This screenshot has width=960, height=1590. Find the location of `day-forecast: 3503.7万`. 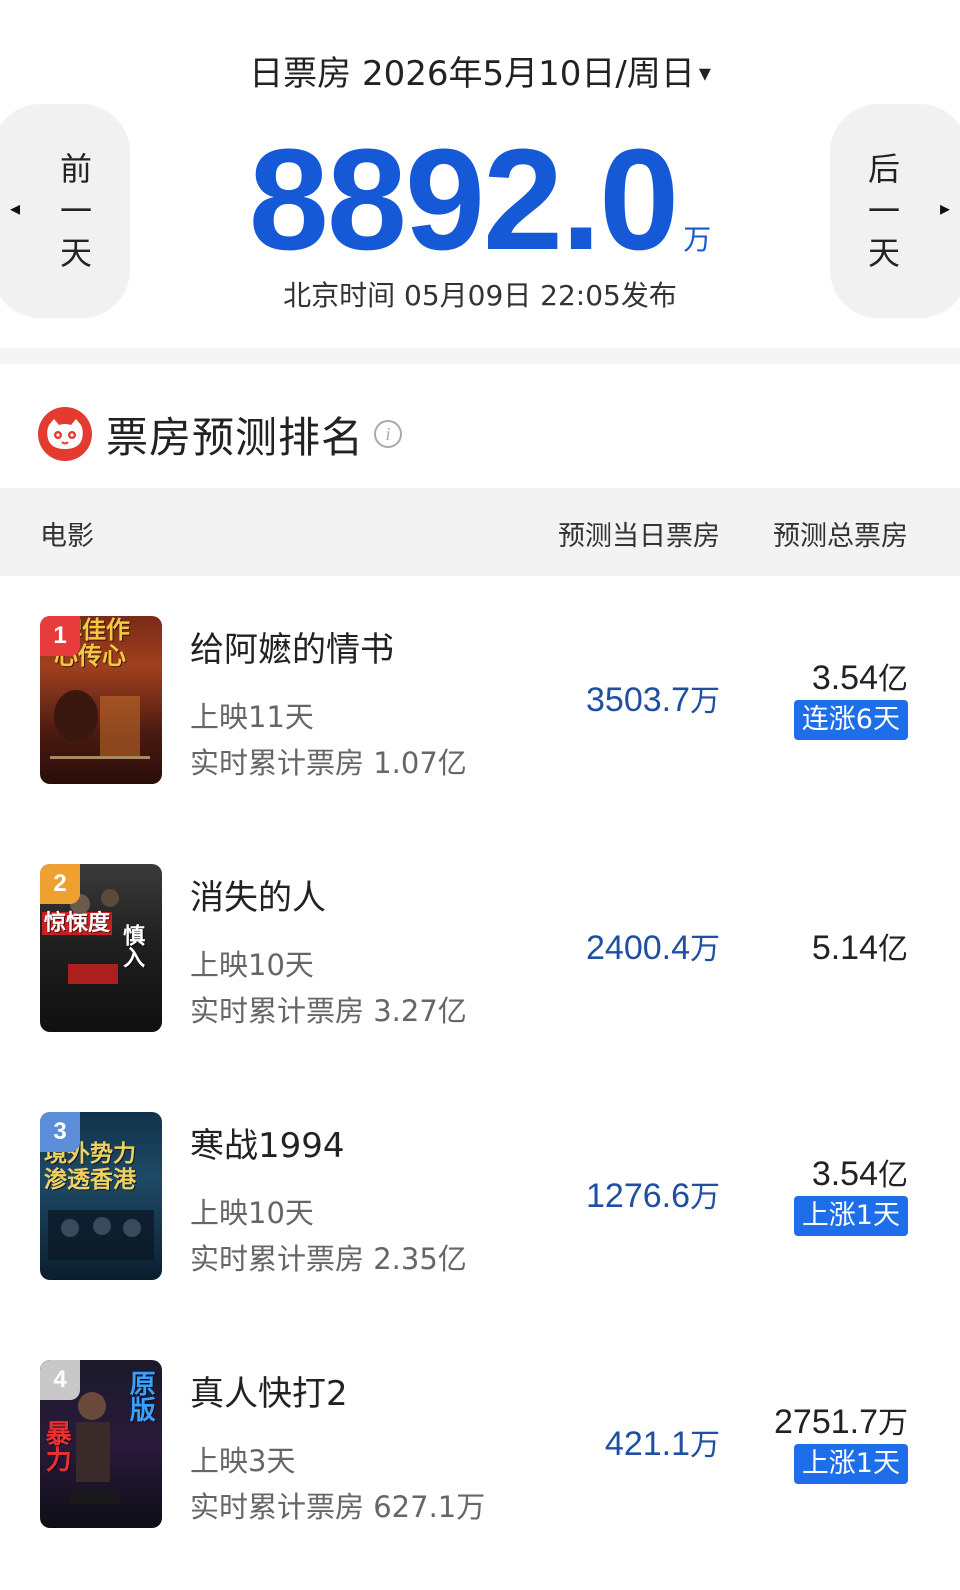

day-forecast: 3503.7万 is located at coordinates (653, 698).